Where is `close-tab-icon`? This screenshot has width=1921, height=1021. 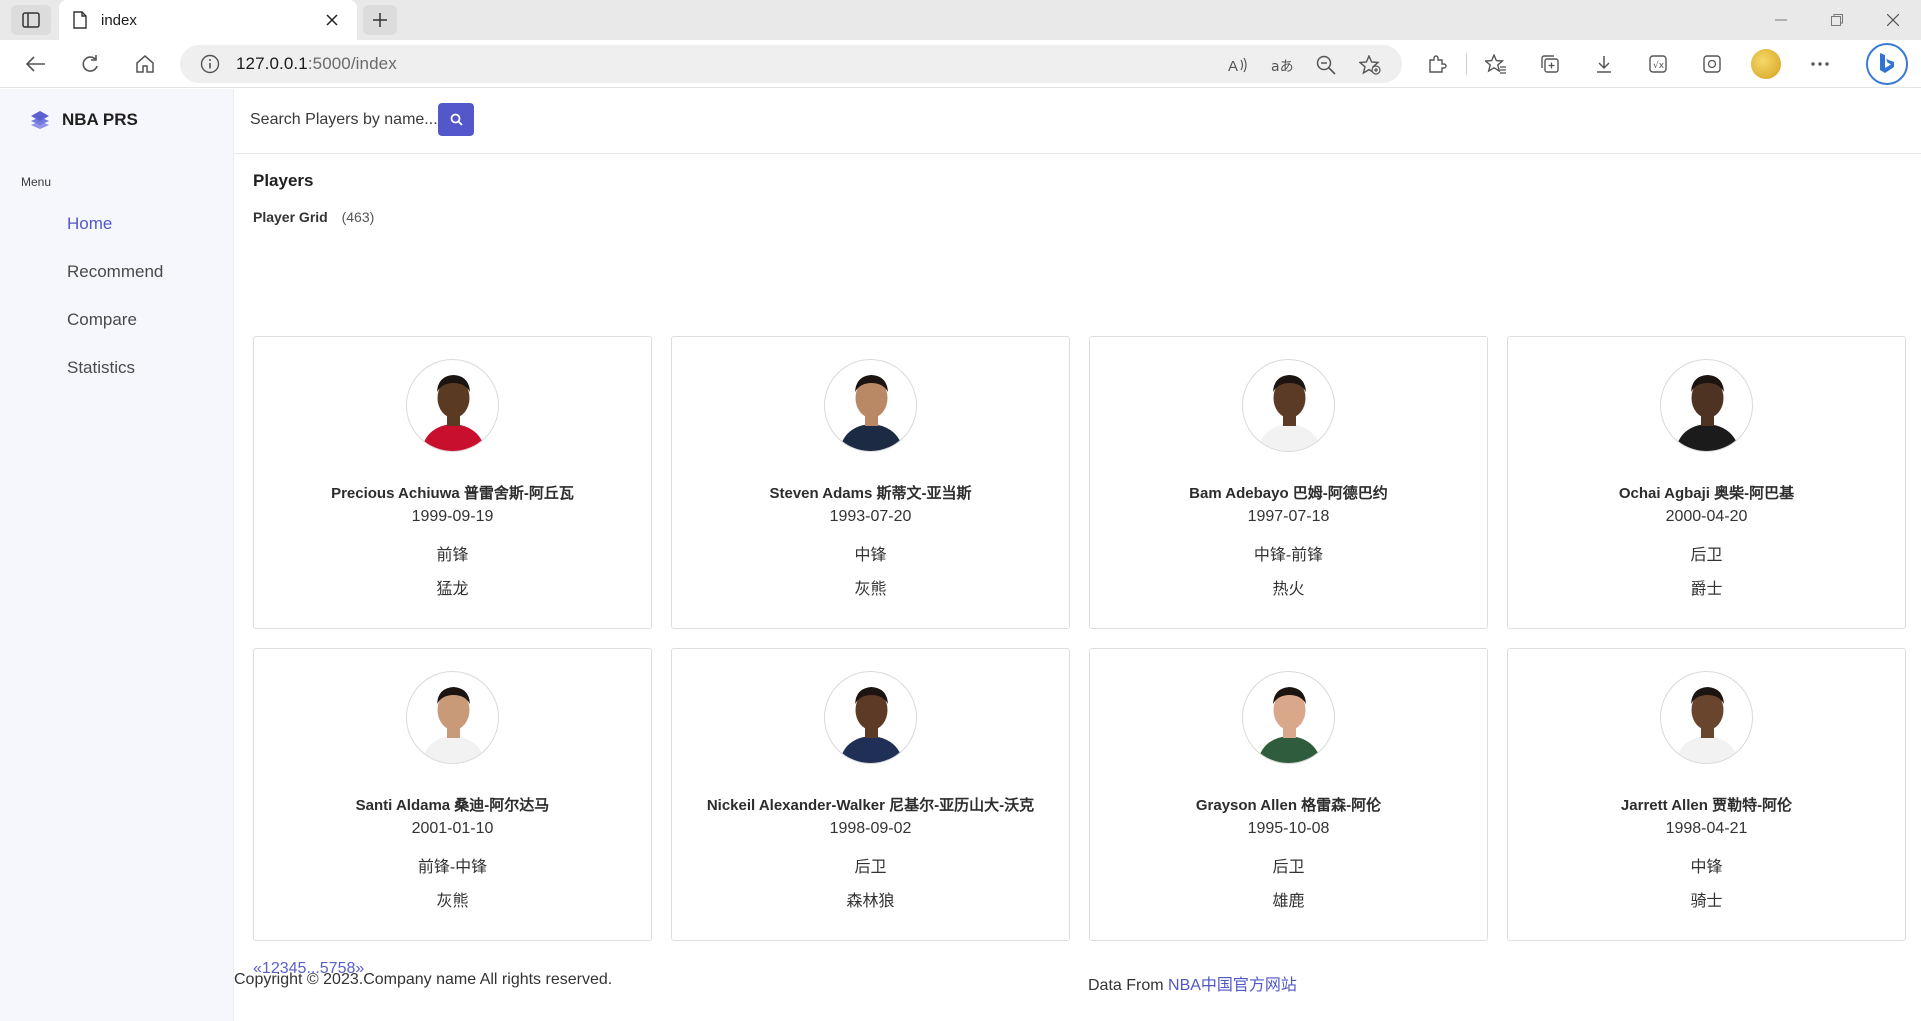 close-tab-icon is located at coordinates (332, 20).